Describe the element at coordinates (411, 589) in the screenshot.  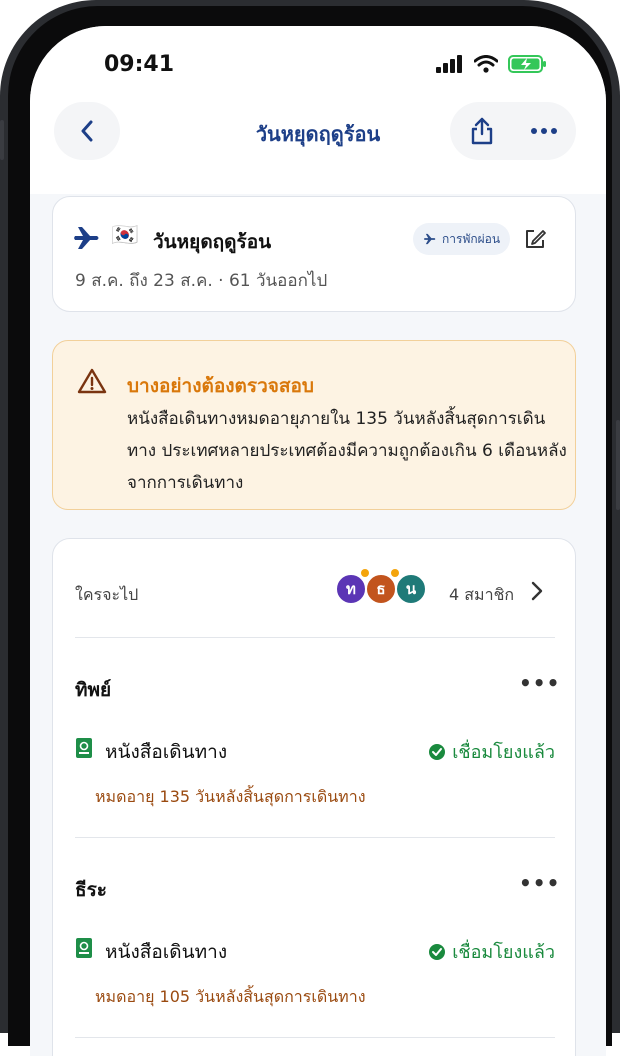
I see `avatar: น` at that location.